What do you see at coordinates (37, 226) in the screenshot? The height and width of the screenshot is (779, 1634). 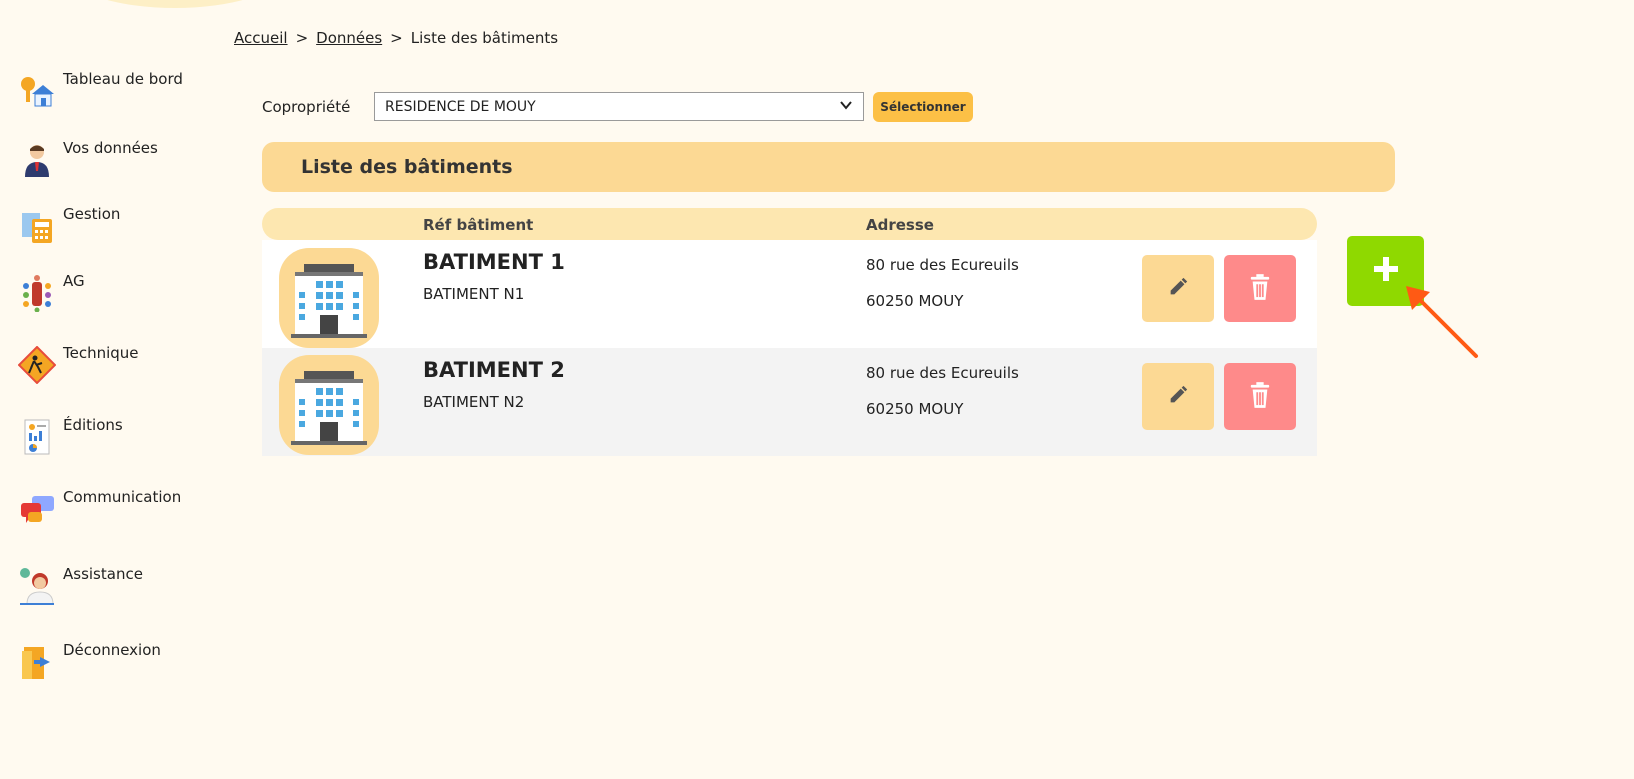 I see `calculator-document-icon` at bounding box center [37, 226].